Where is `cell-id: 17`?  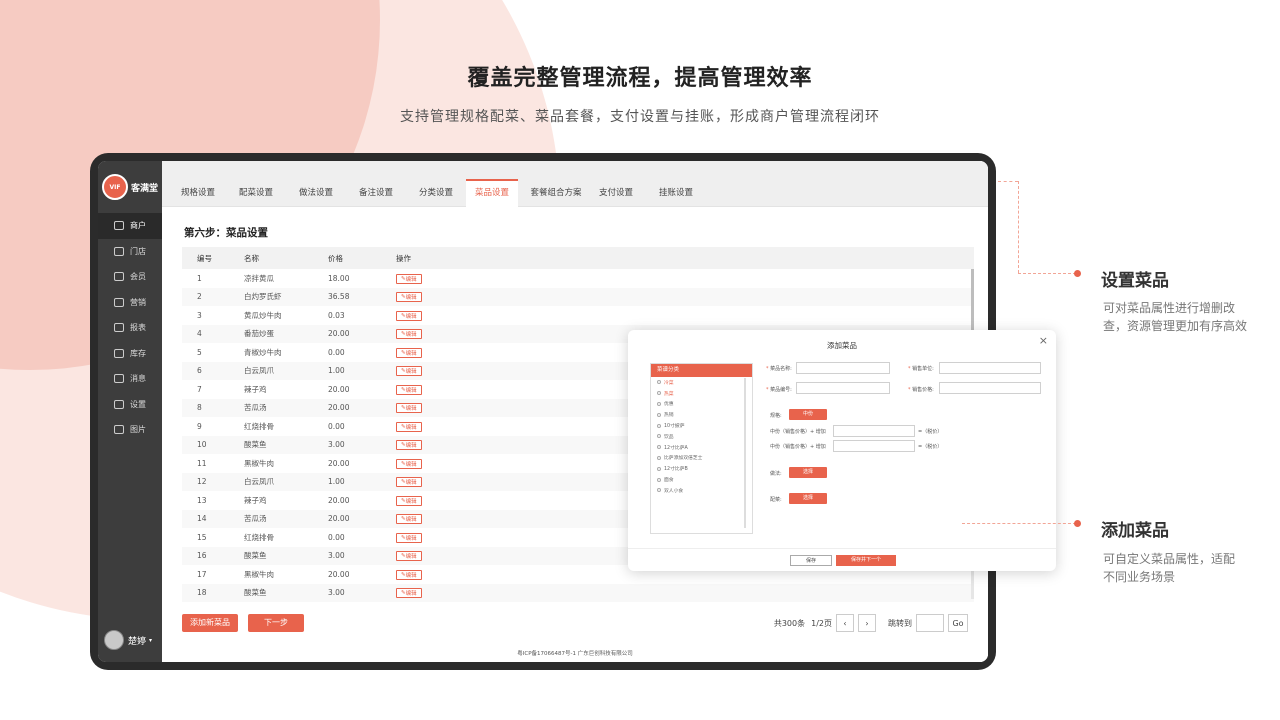 cell-id: 17 is located at coordinates (202, 574).